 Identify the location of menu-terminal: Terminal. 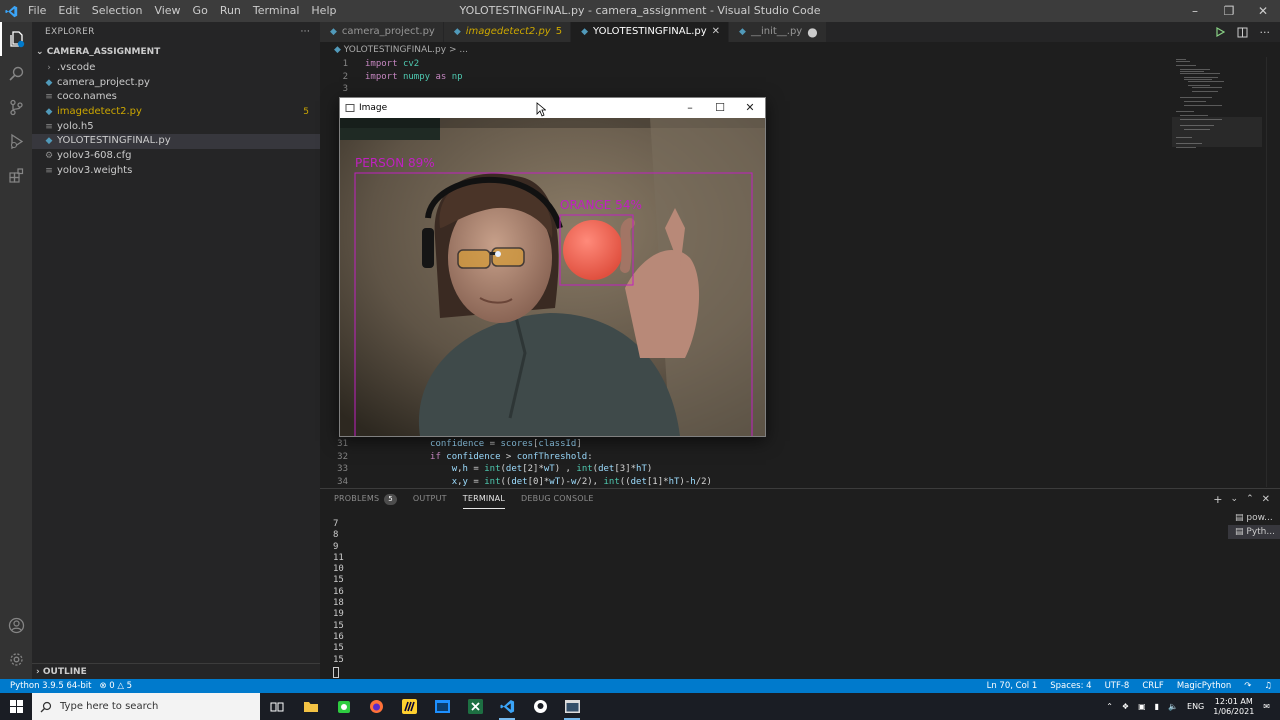
(276, 11).